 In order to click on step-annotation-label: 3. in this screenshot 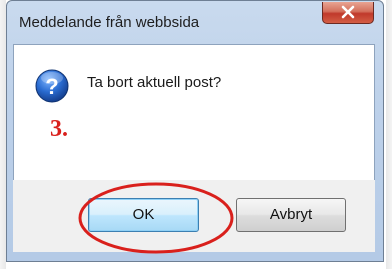, I will do `click(59, 129)`.